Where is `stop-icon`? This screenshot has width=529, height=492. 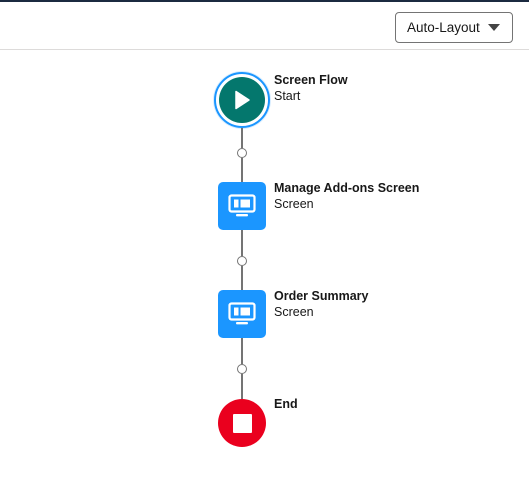 stop-icon is located at coordinates (242, 423).